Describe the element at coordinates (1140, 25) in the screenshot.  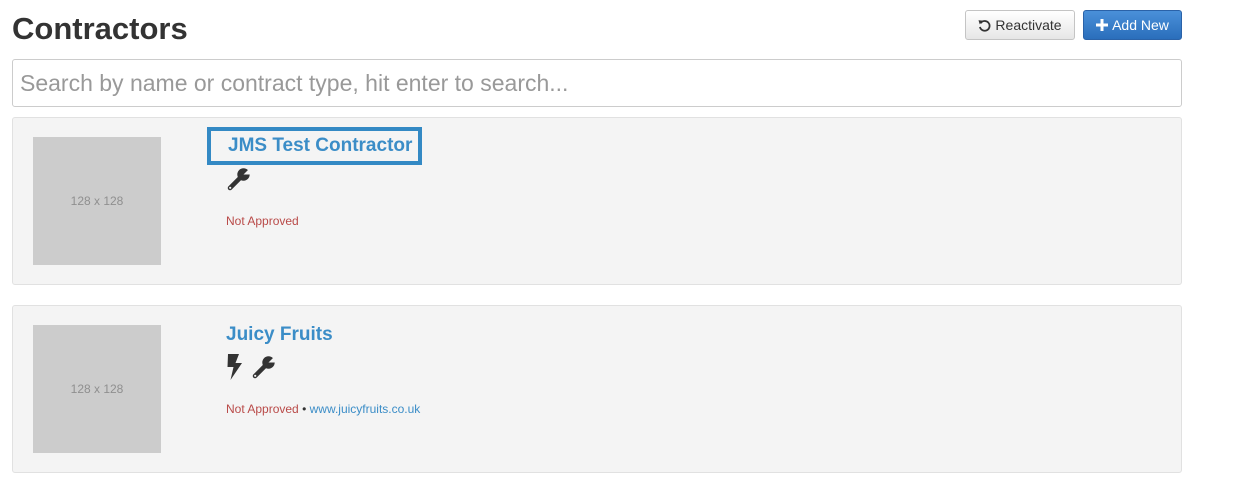
I see `add-new-label: Add New` at that location.